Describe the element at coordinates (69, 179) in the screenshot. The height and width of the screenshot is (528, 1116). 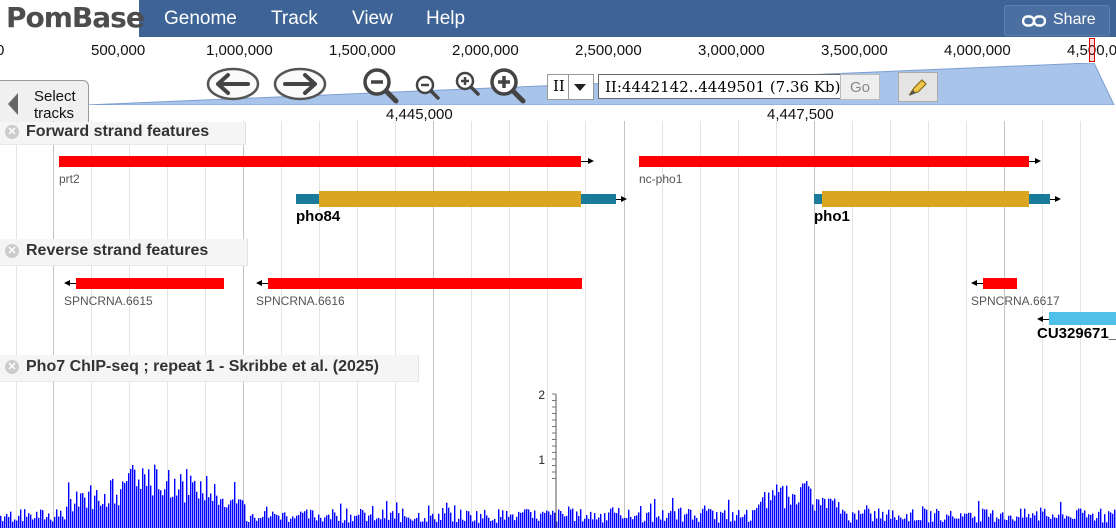
I see `feature-label: prt2` at that location.